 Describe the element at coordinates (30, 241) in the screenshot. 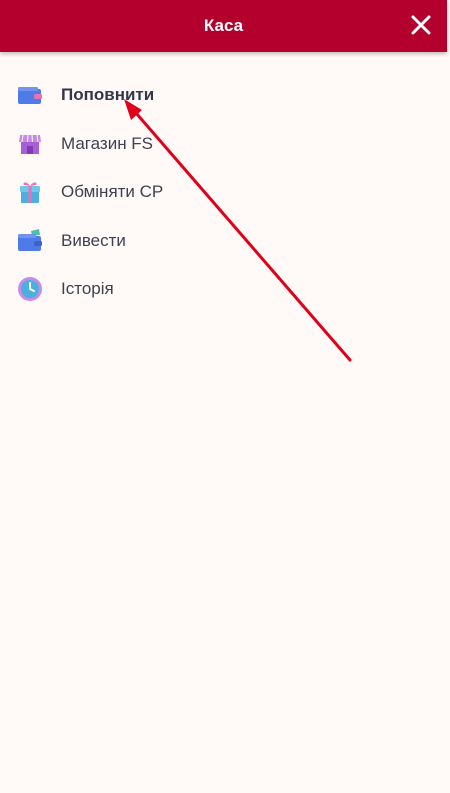

I see `wallet-withdraw-icon` at that location.